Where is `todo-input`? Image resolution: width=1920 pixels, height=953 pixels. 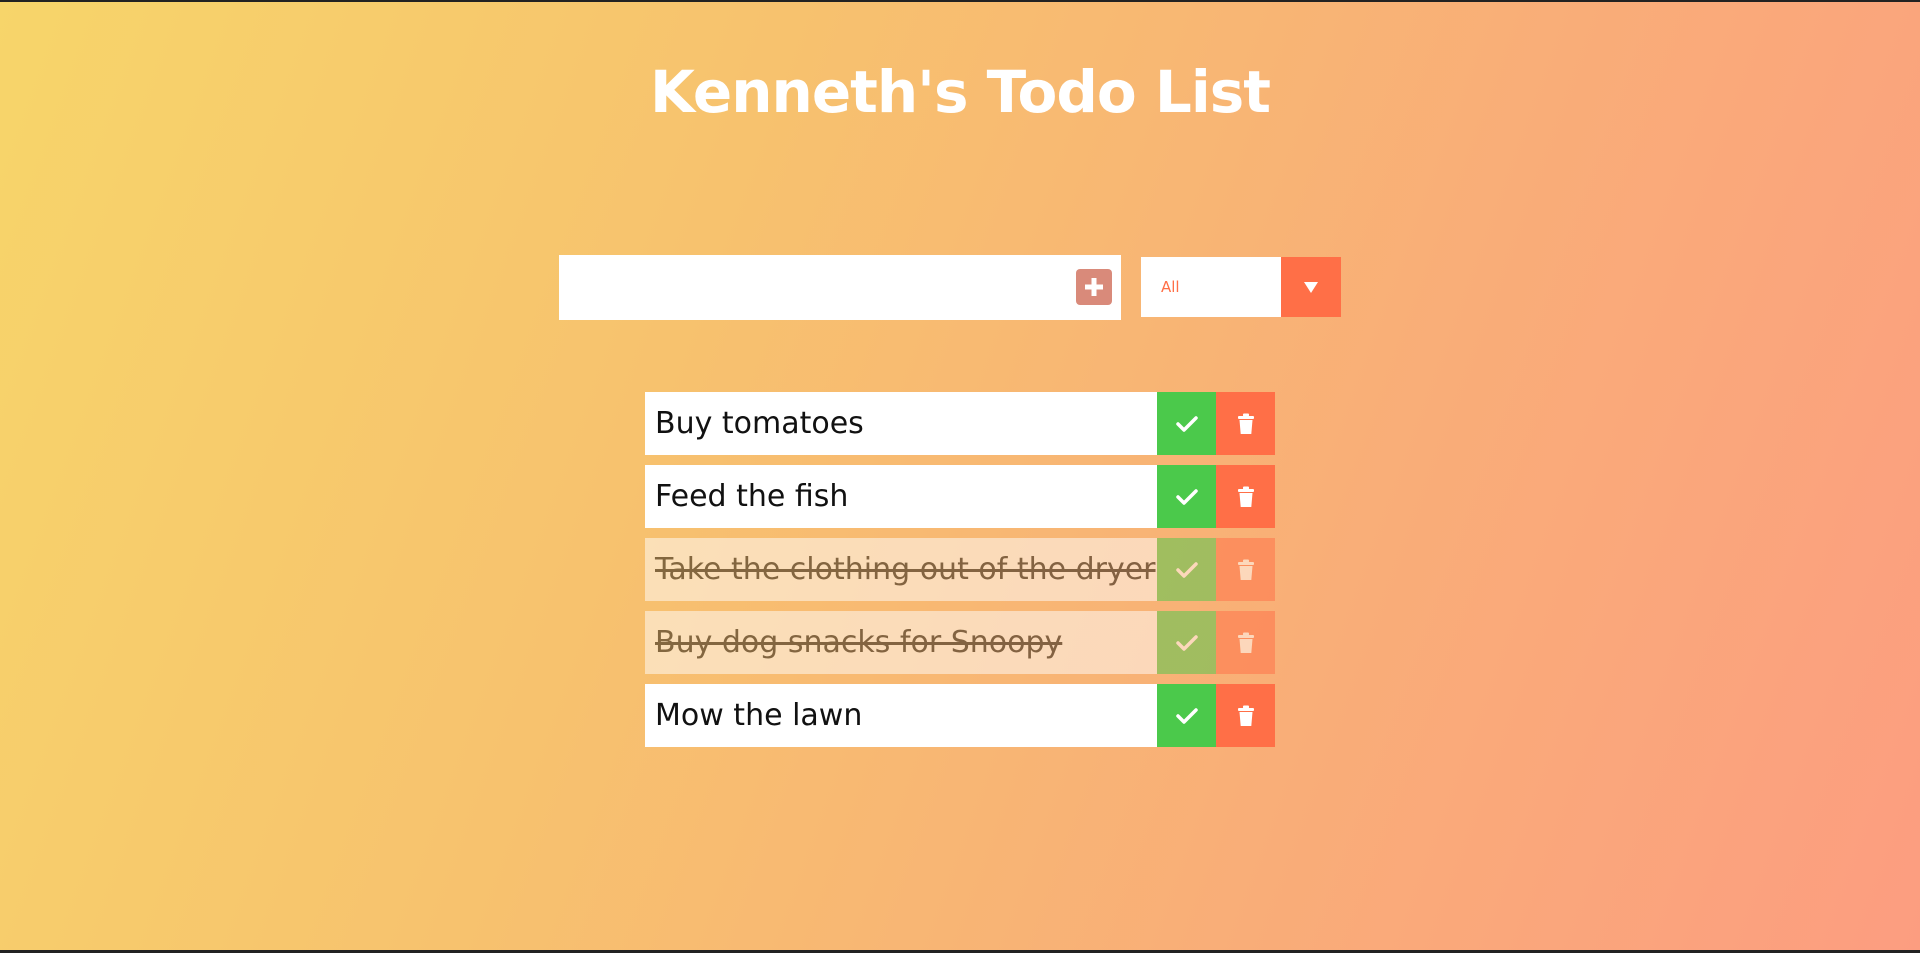 todo-input is located at coordinates (809, 287).